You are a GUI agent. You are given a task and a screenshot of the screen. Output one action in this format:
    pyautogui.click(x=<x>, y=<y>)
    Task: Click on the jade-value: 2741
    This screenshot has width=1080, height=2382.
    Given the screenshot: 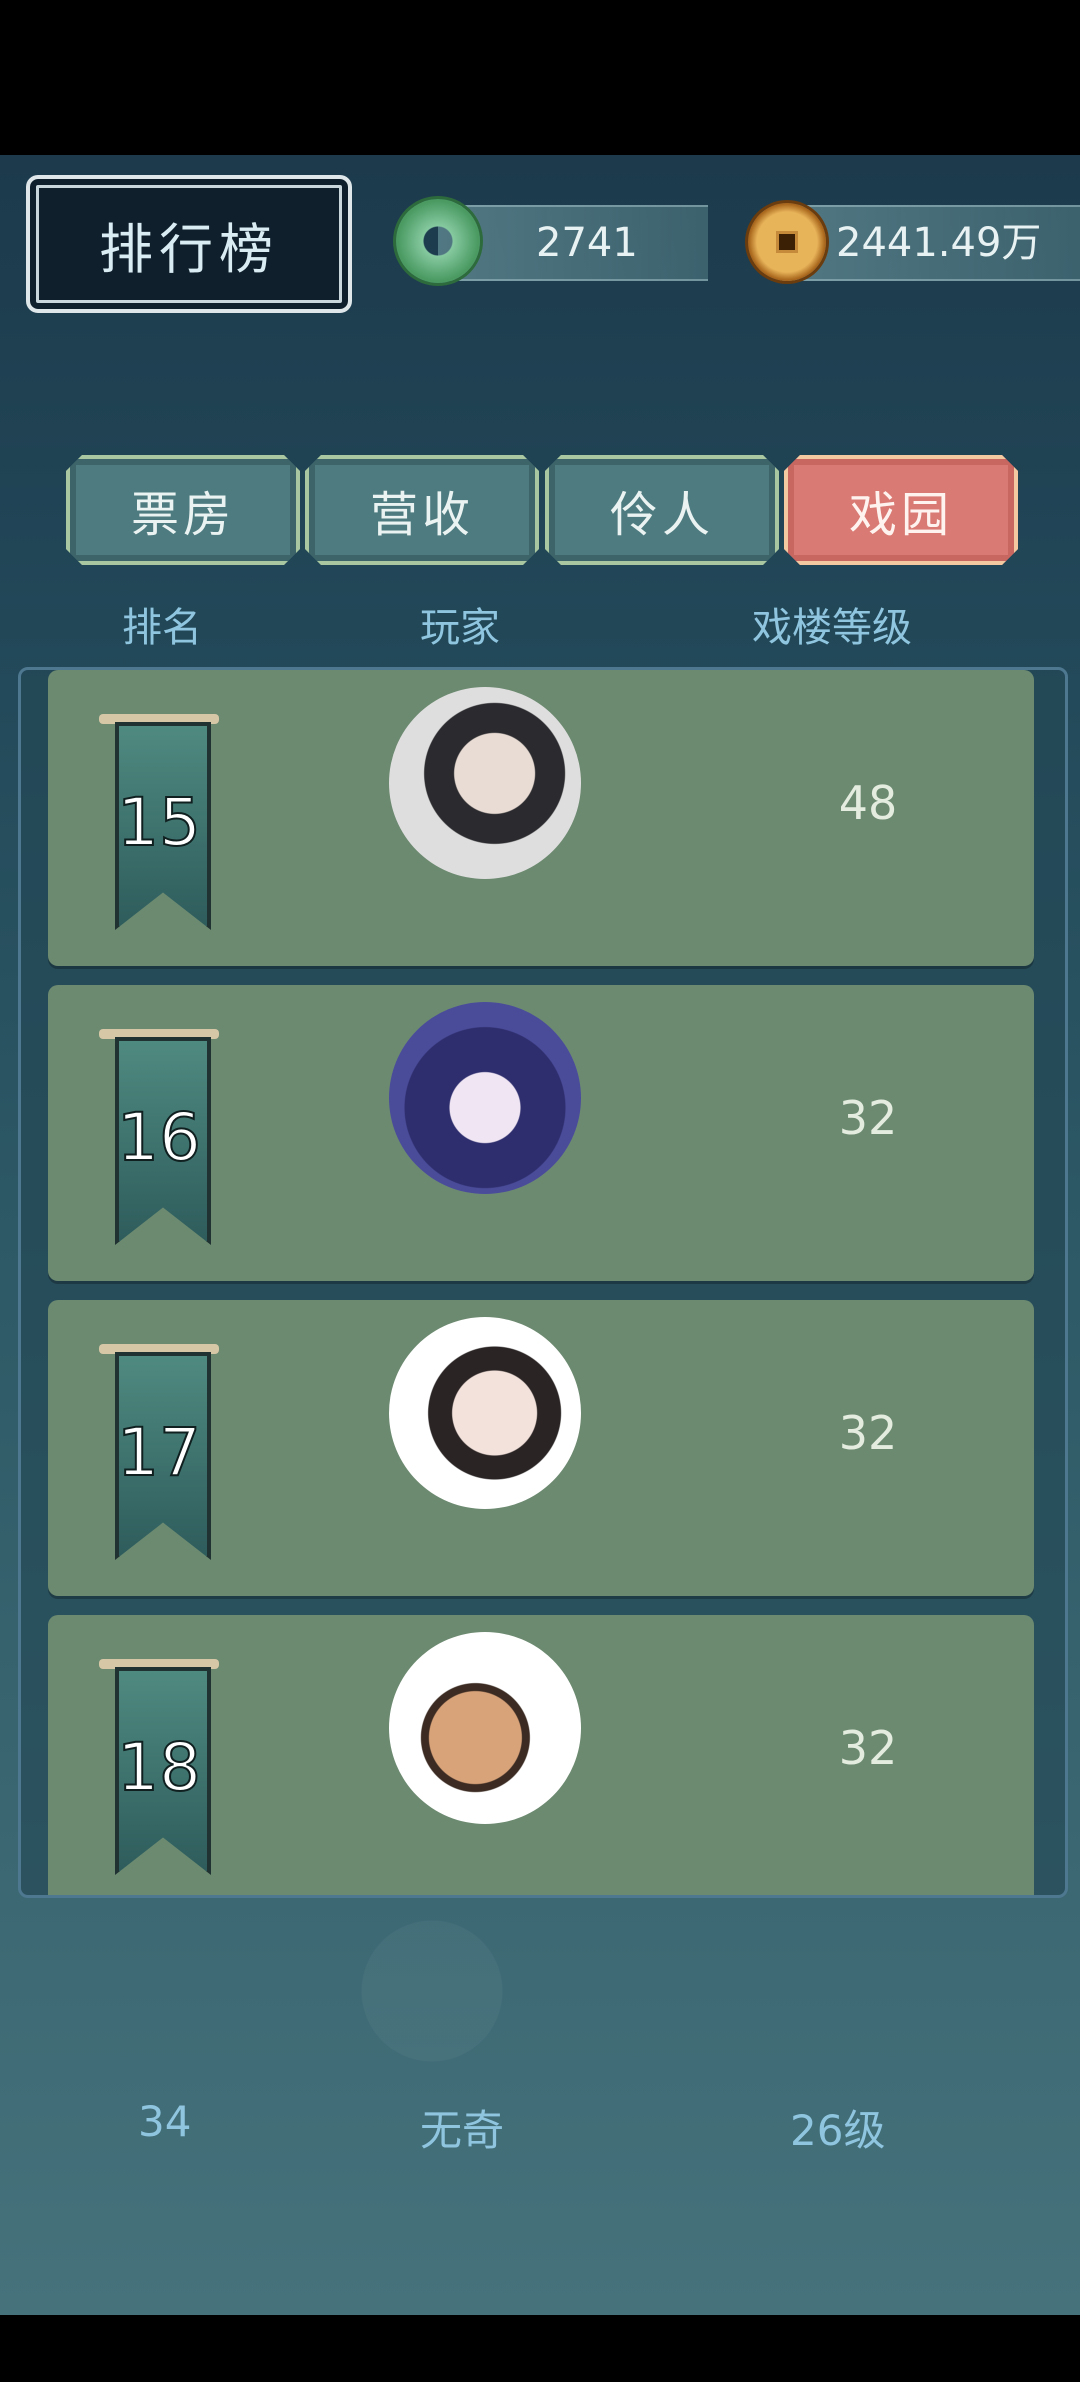 What is the action you would take?
    pyautogui.click(x=587, y=243)
    